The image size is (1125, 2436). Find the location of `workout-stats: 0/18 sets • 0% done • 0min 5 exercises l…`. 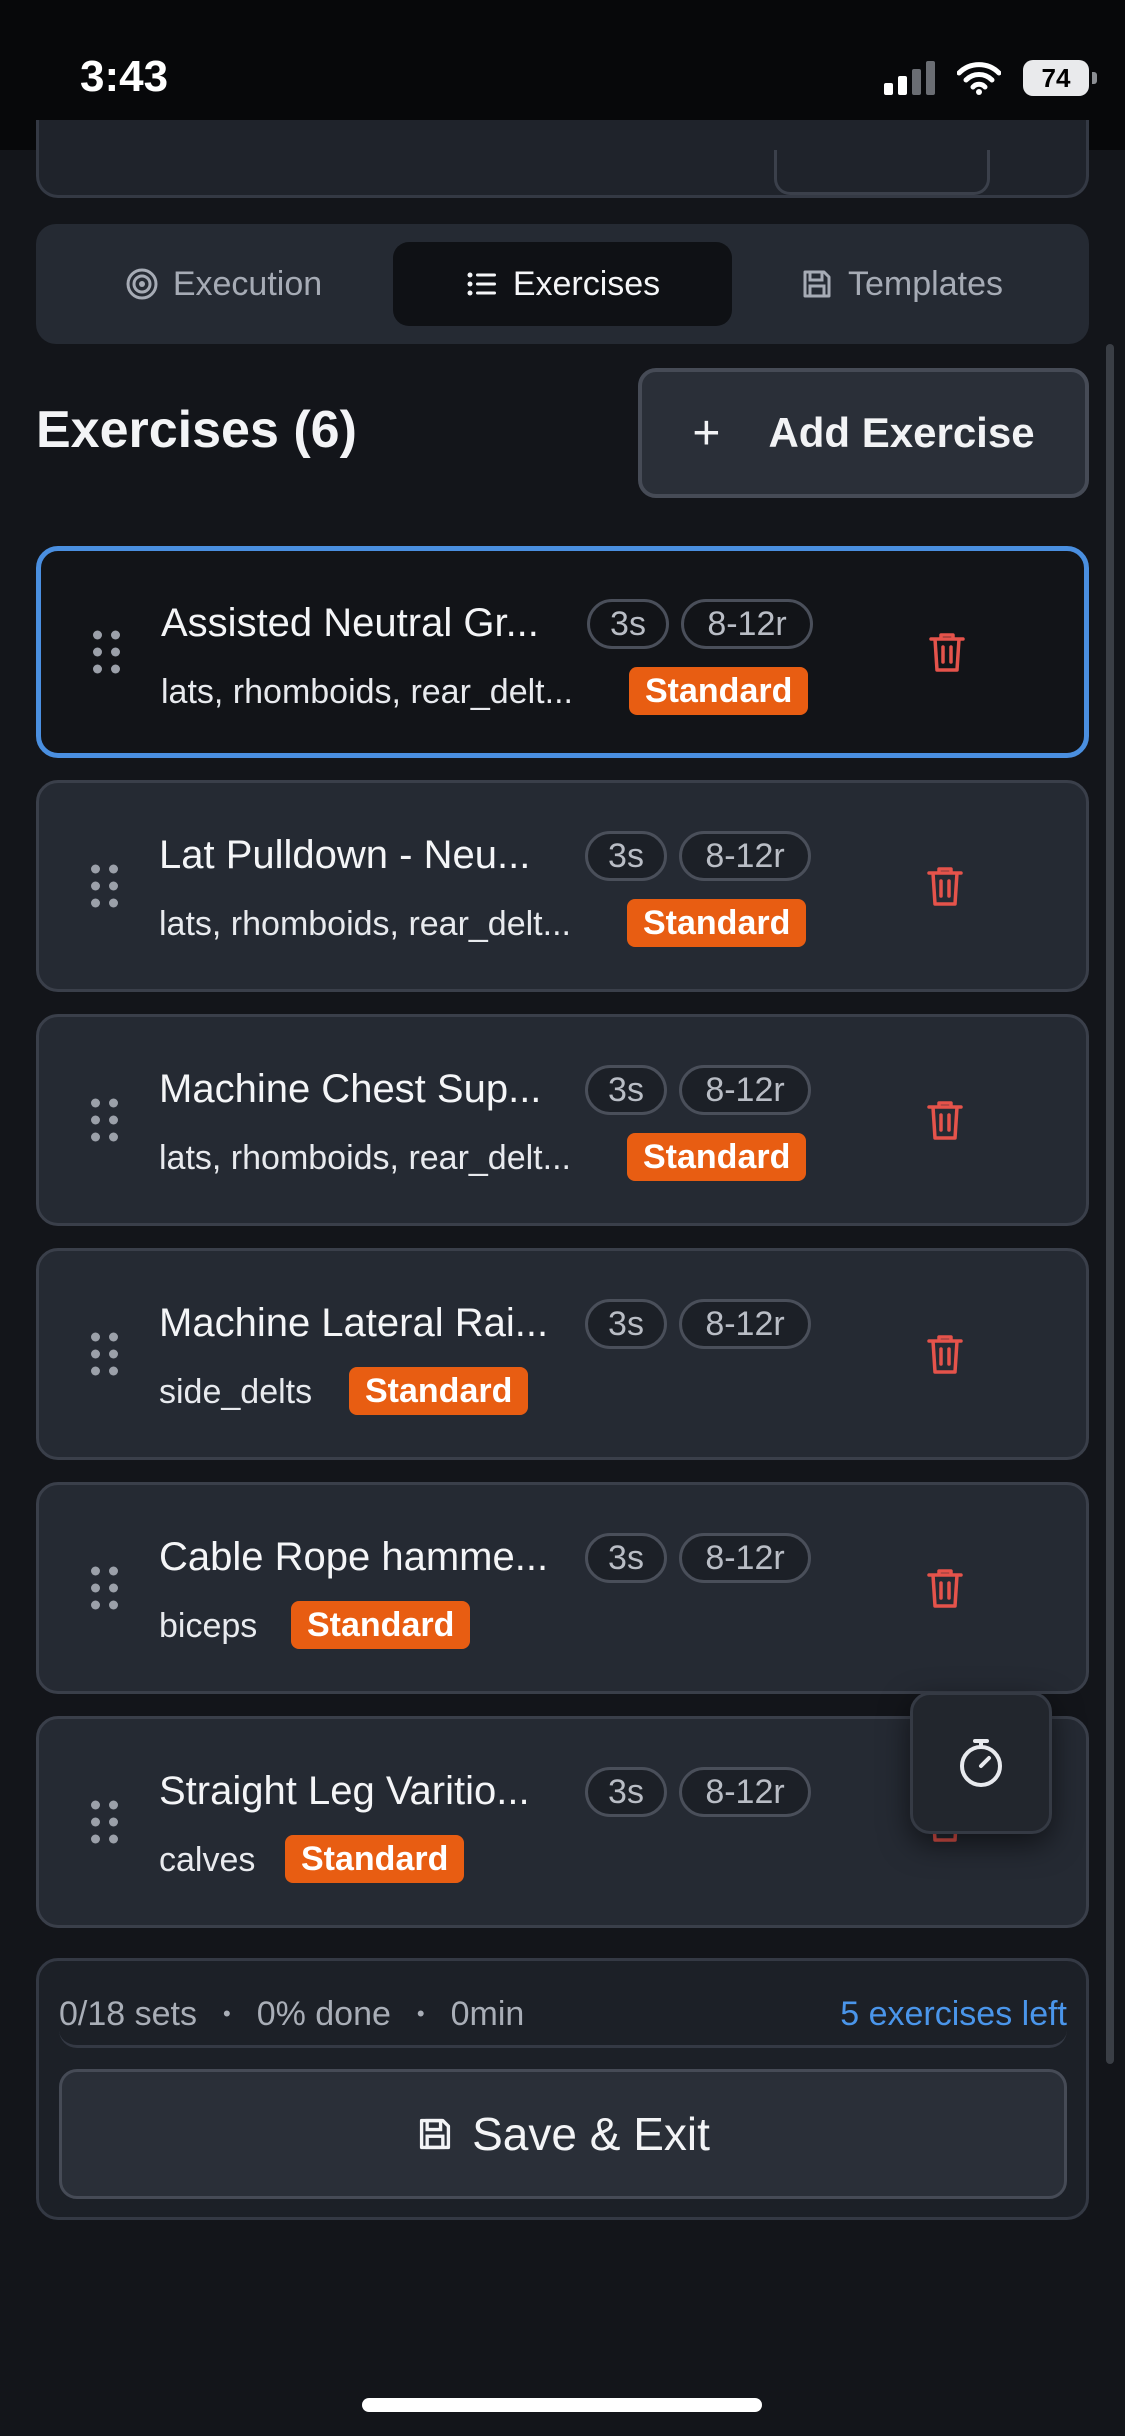

workout-stats: 0/18 sets • 0% done • 0min 5 exercises l… is located at coordinates (563, 2015).